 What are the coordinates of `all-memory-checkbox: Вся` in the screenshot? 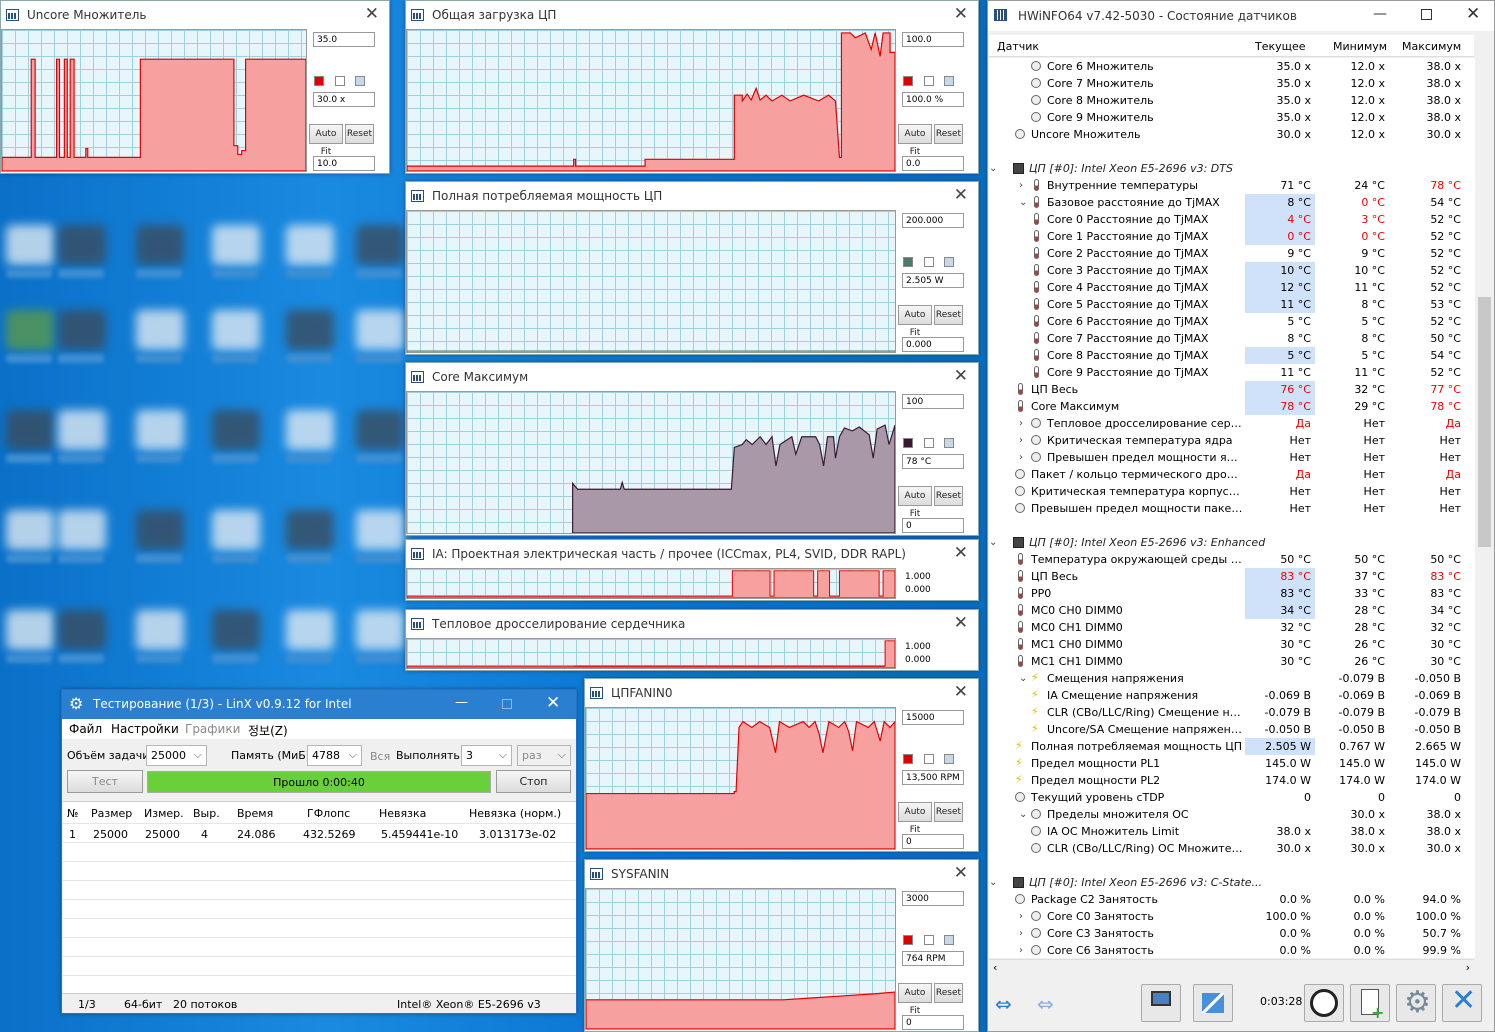 It's located at (380, 756).